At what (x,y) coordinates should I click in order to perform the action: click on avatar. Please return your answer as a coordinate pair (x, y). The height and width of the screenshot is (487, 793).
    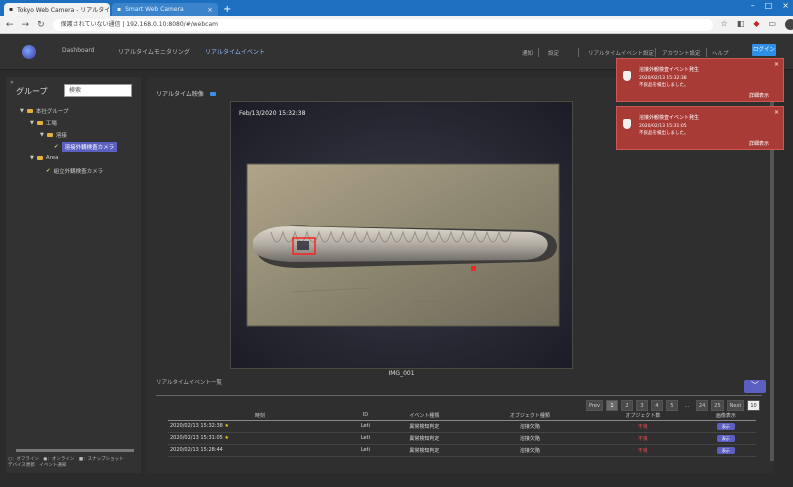
    Looking at the image, I should click on (789, 24).